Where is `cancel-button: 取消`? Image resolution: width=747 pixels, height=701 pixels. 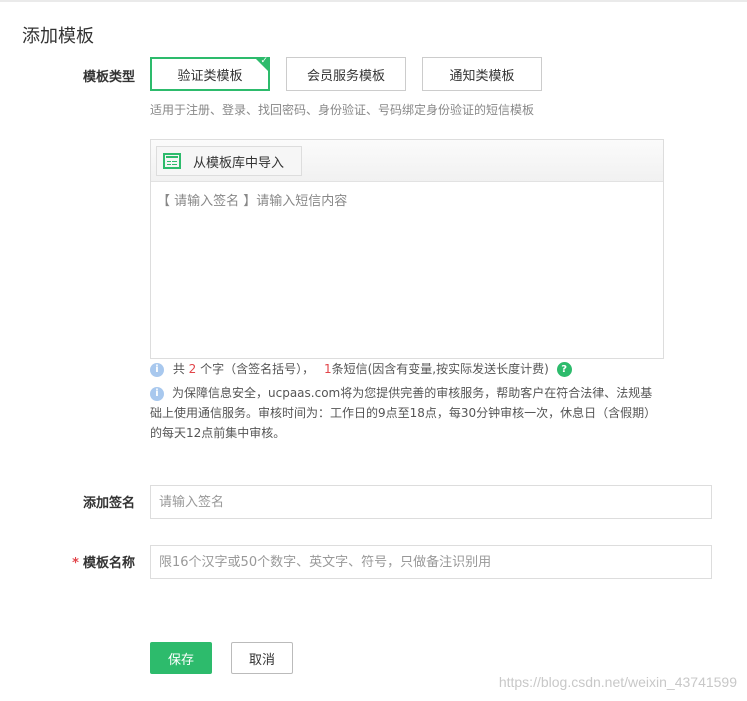 cancel-button: 取消 is located at coordinates (262, 658).